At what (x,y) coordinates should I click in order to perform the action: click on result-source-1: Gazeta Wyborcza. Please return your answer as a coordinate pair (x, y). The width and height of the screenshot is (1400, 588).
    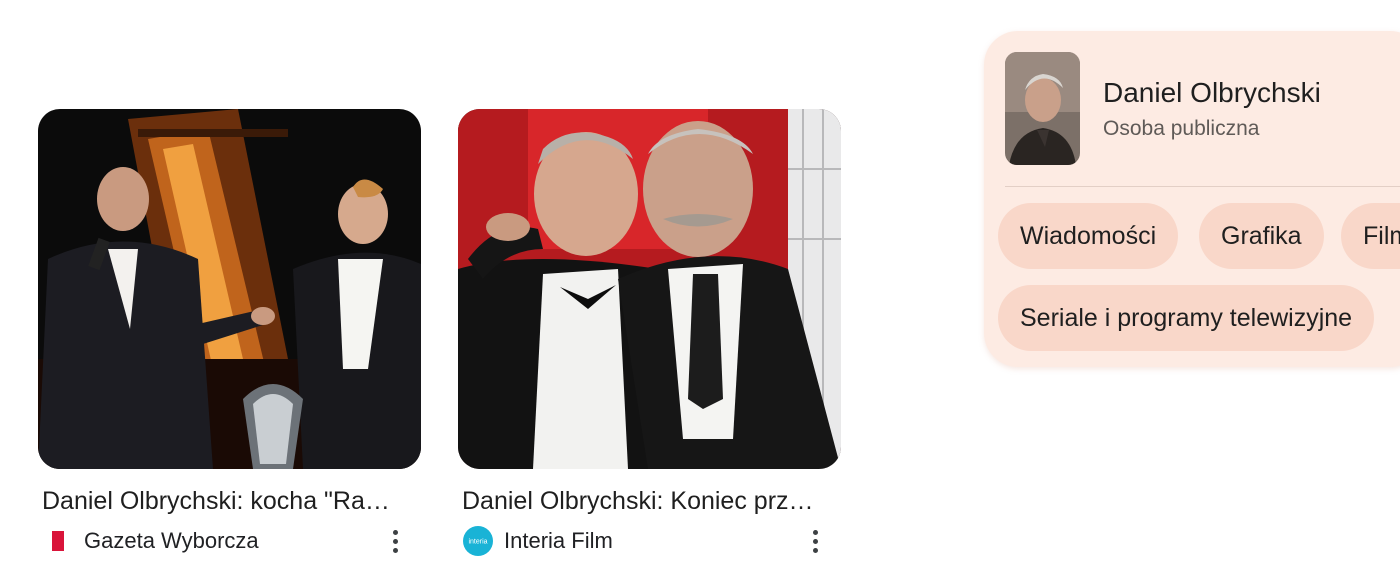
    Looking at the image, I should click on (229, 541).